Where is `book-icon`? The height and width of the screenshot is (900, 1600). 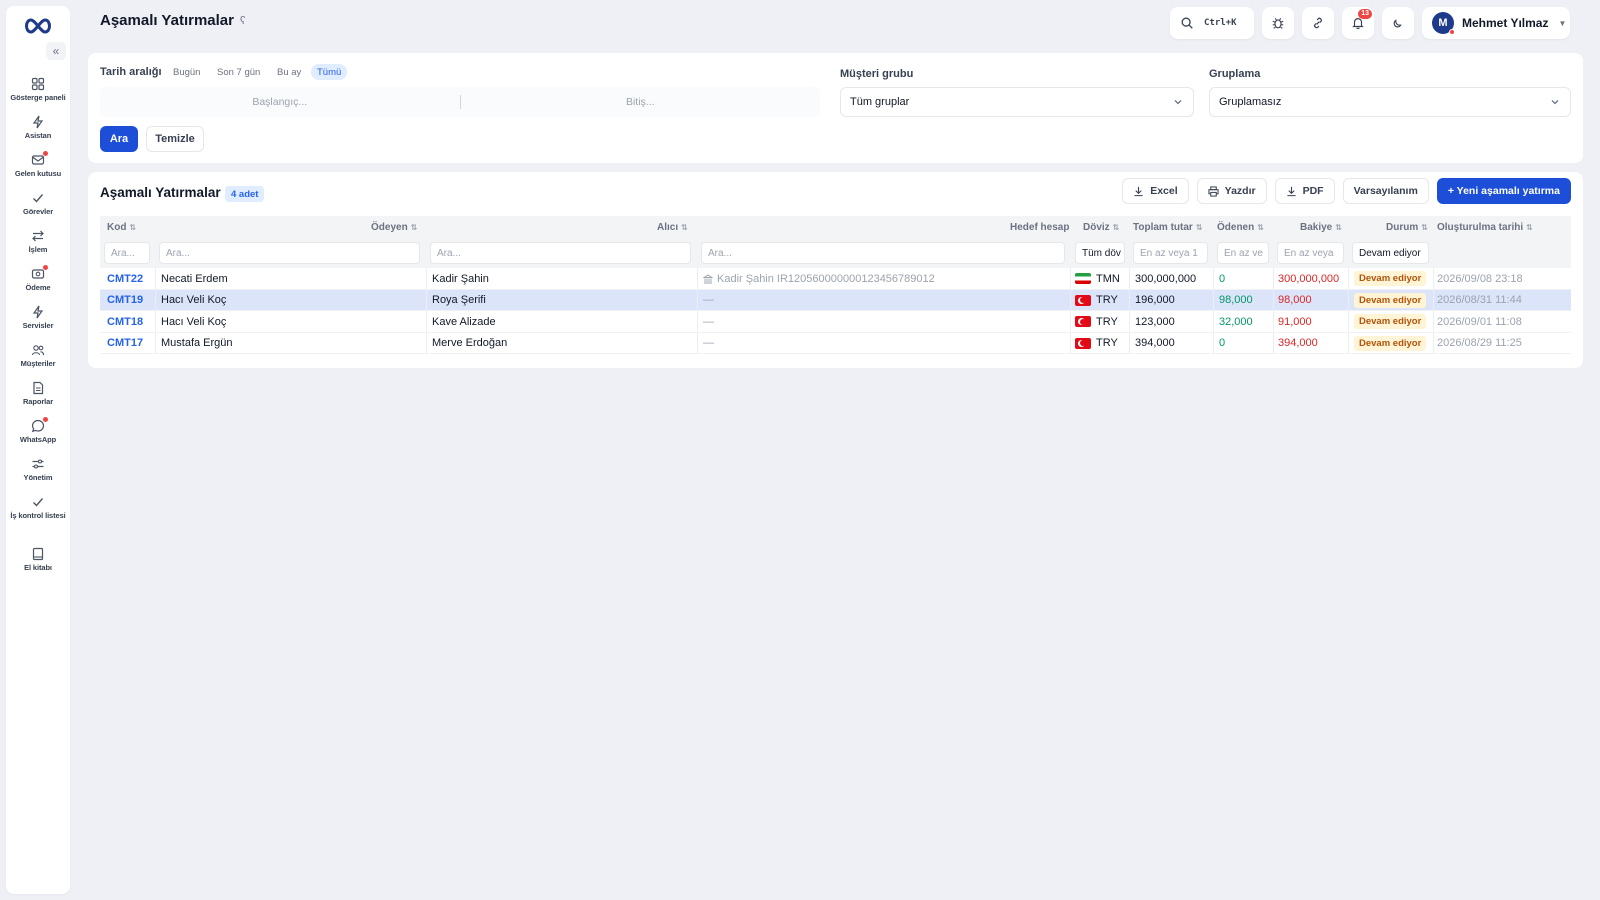
book-icon is located at coordinates (38, 554).